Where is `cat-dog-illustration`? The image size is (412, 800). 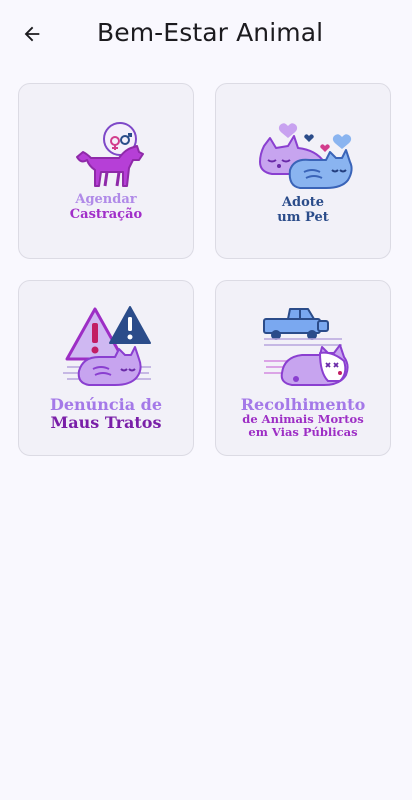 cat-dog-illustration is located at coordinates (306, 156).